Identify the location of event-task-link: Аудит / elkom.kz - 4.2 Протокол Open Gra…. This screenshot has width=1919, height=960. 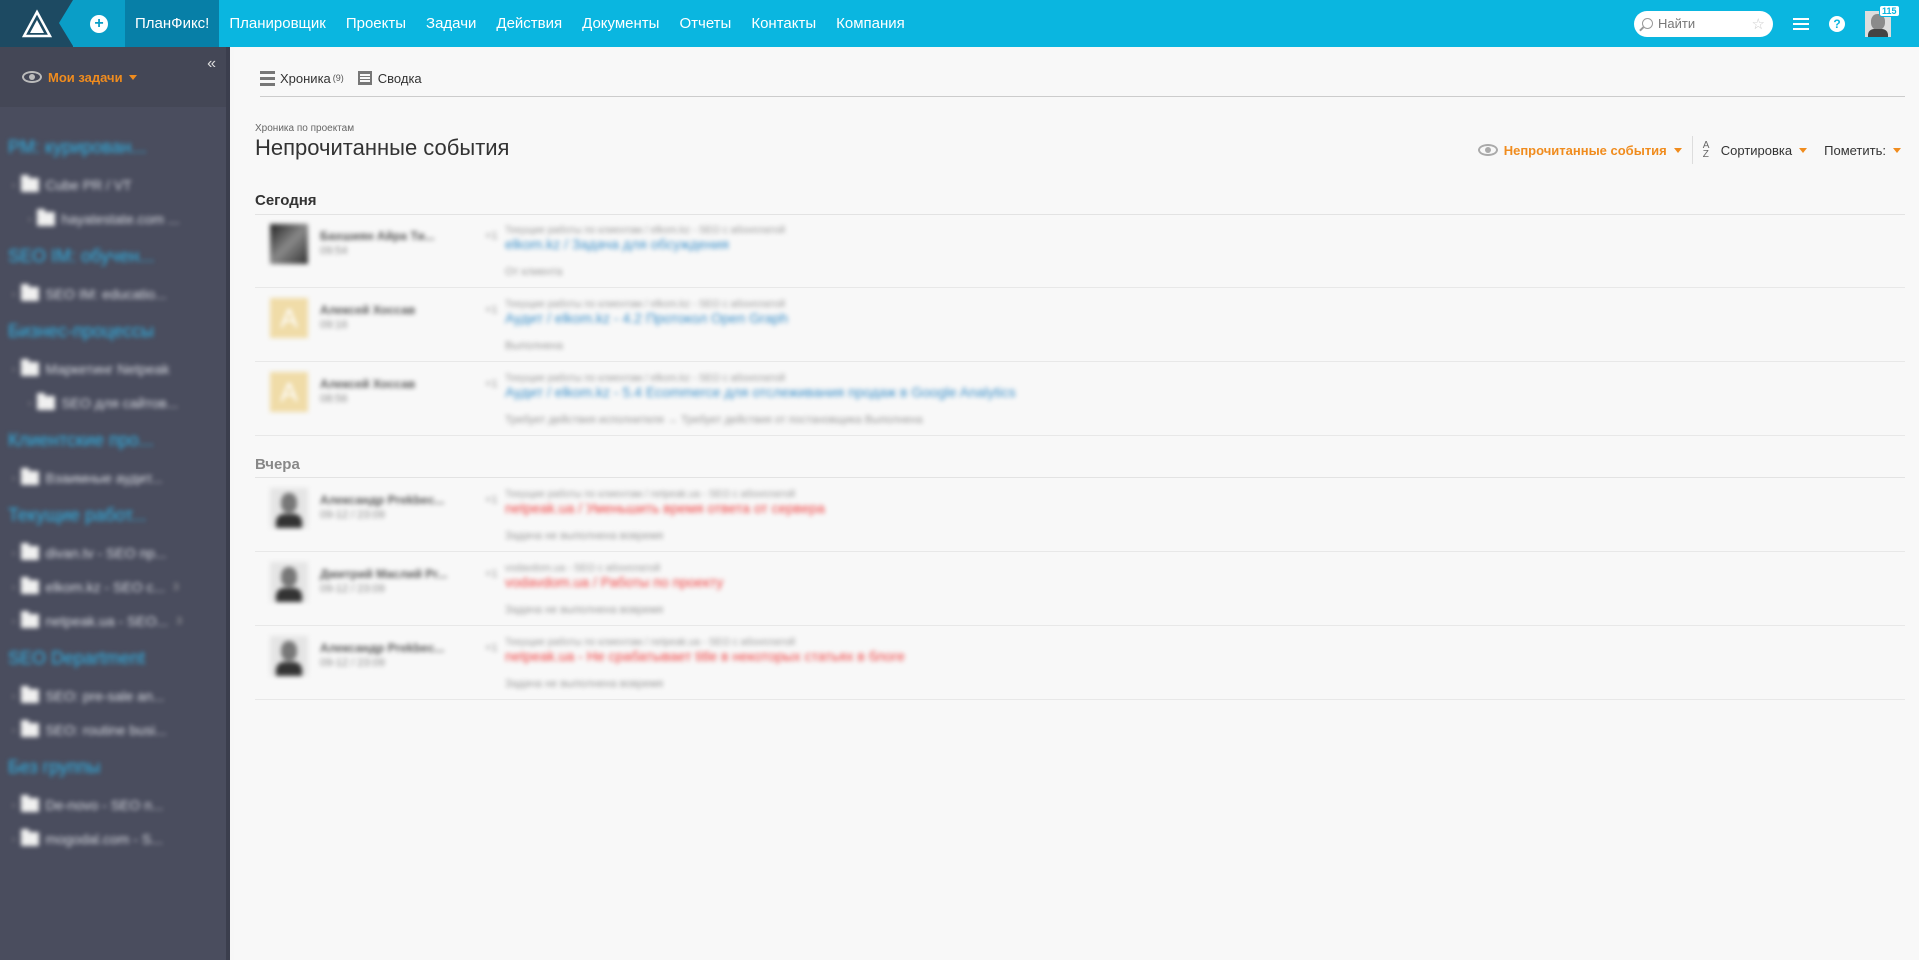
(646, 318).